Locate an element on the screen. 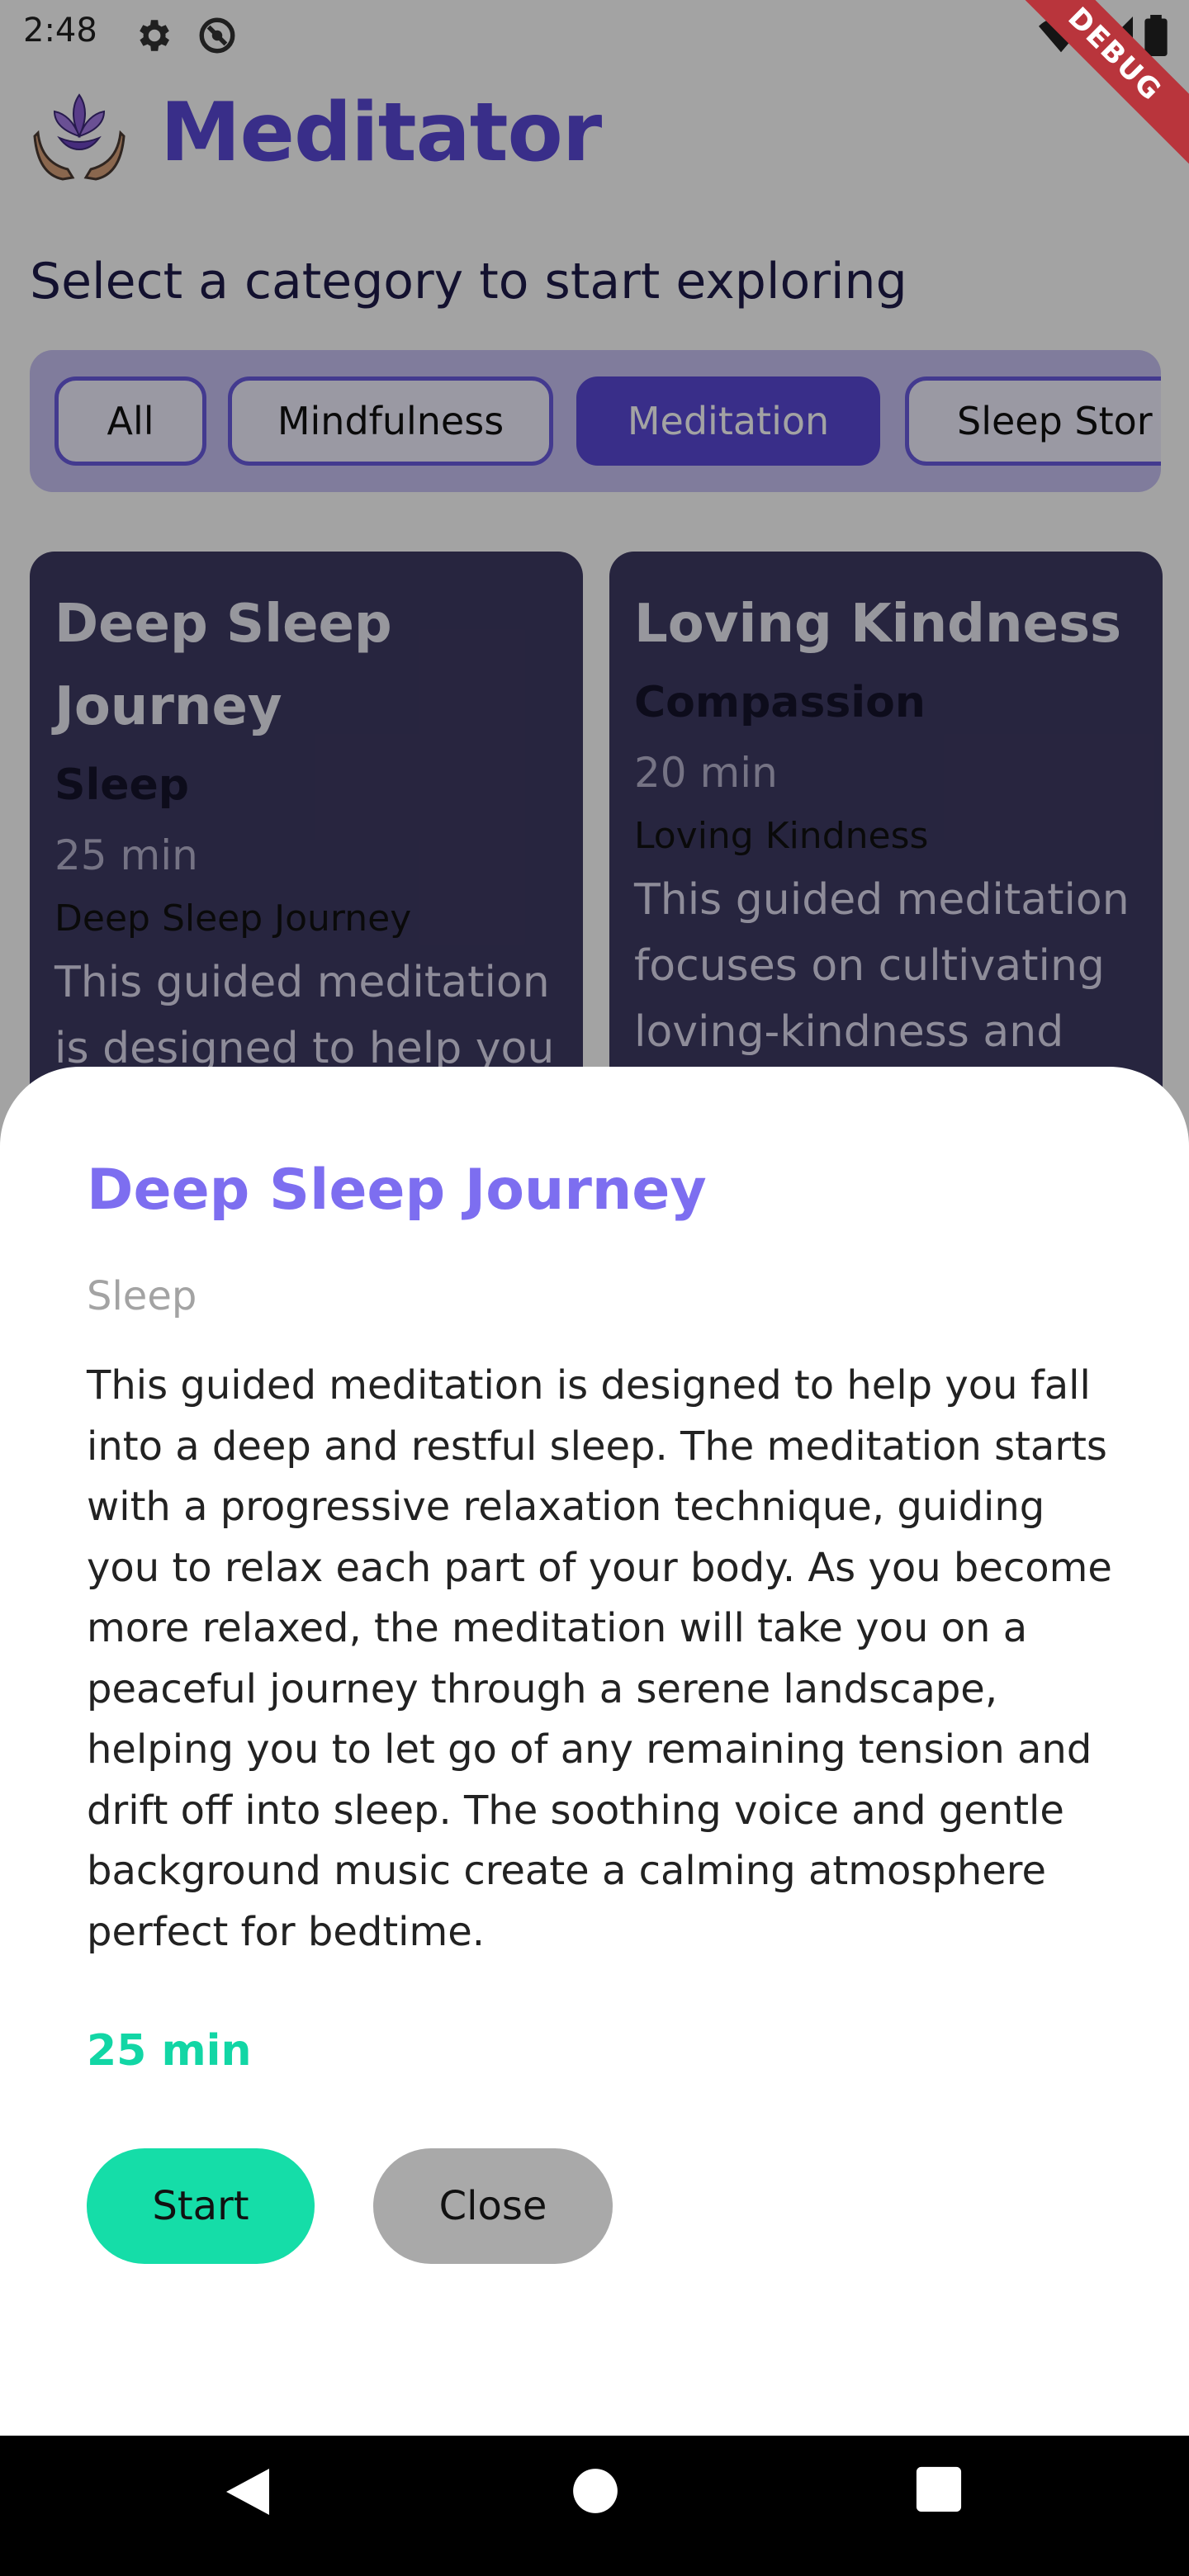  close-button: Close is located at coordinates (493, 2206).